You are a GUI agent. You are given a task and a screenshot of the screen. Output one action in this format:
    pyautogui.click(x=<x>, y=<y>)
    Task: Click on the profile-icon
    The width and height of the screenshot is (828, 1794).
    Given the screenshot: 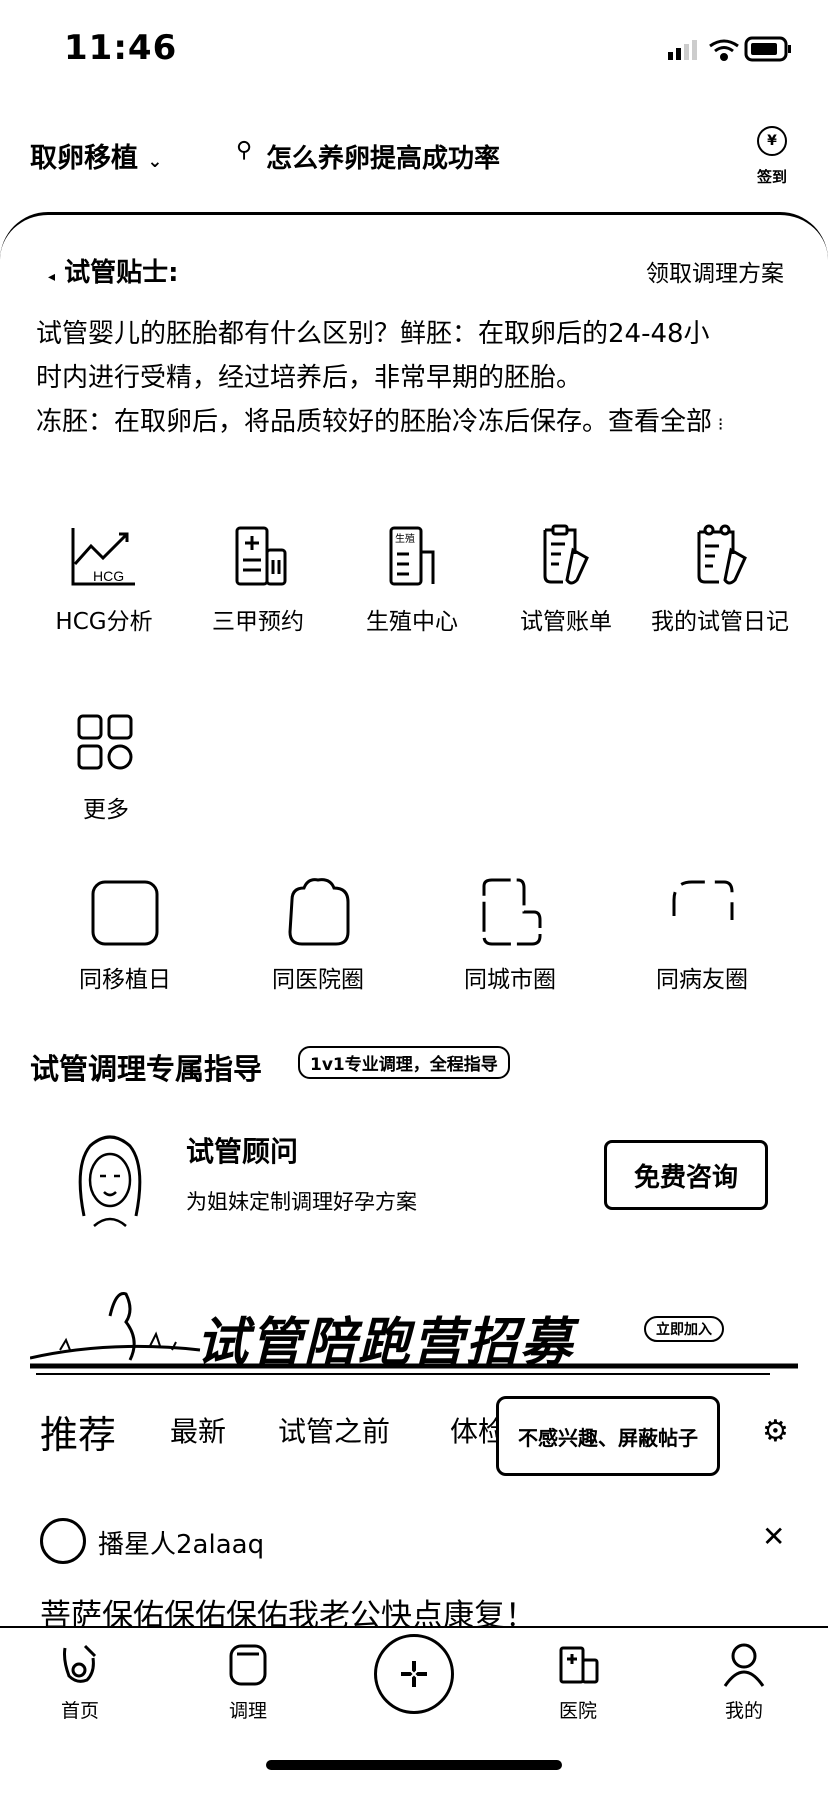 What is the action you would take?
    pyautogui.click(x=744, y=1665)
    